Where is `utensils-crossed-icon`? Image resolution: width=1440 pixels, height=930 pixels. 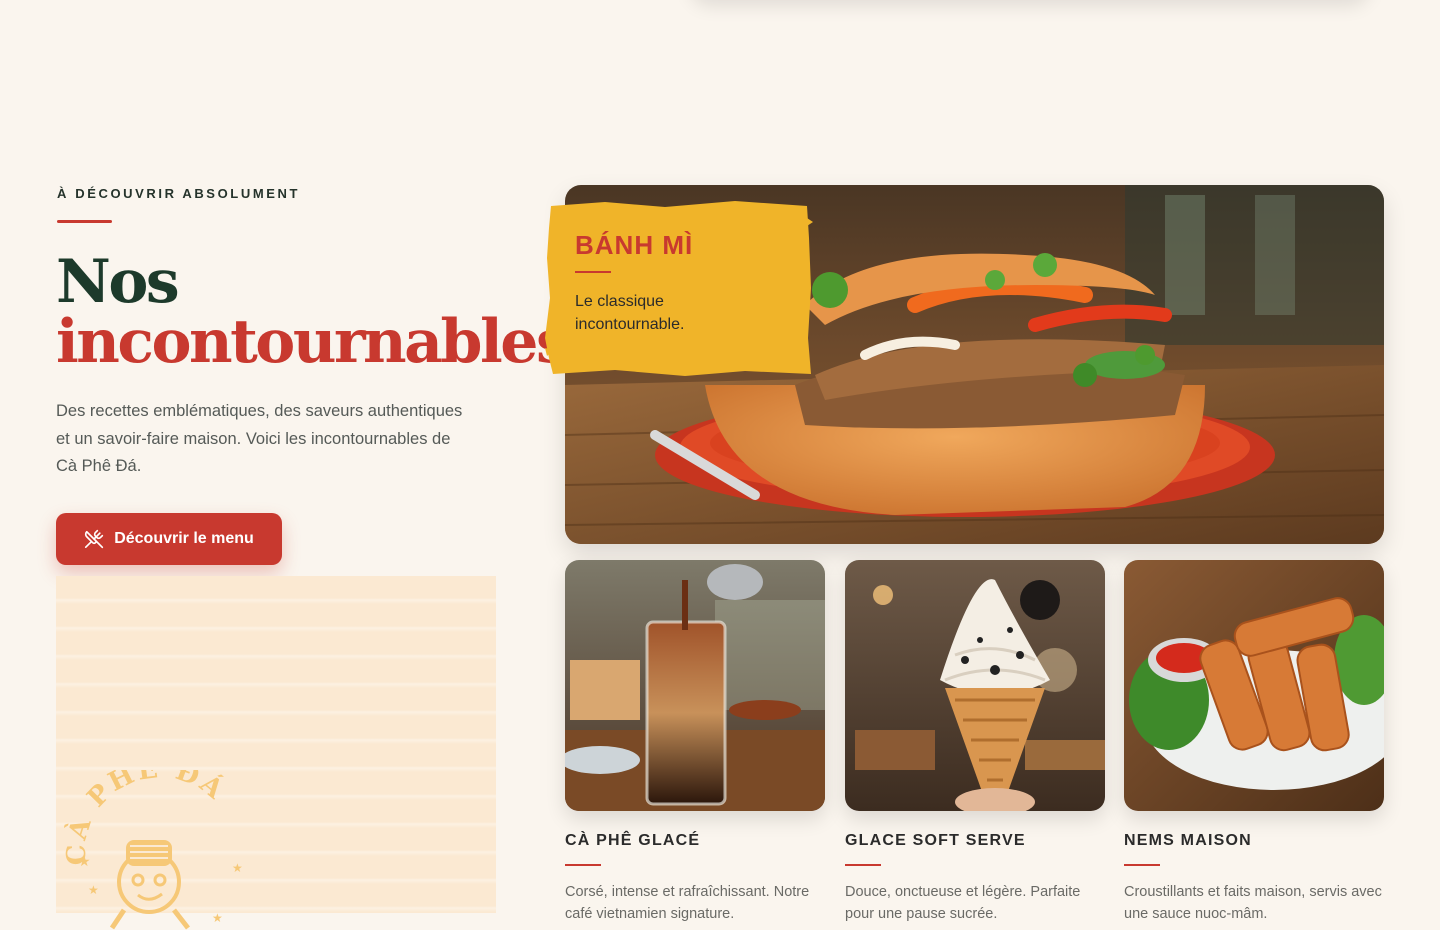 utensils-crossed-icon is located at coordinates (94, 539).